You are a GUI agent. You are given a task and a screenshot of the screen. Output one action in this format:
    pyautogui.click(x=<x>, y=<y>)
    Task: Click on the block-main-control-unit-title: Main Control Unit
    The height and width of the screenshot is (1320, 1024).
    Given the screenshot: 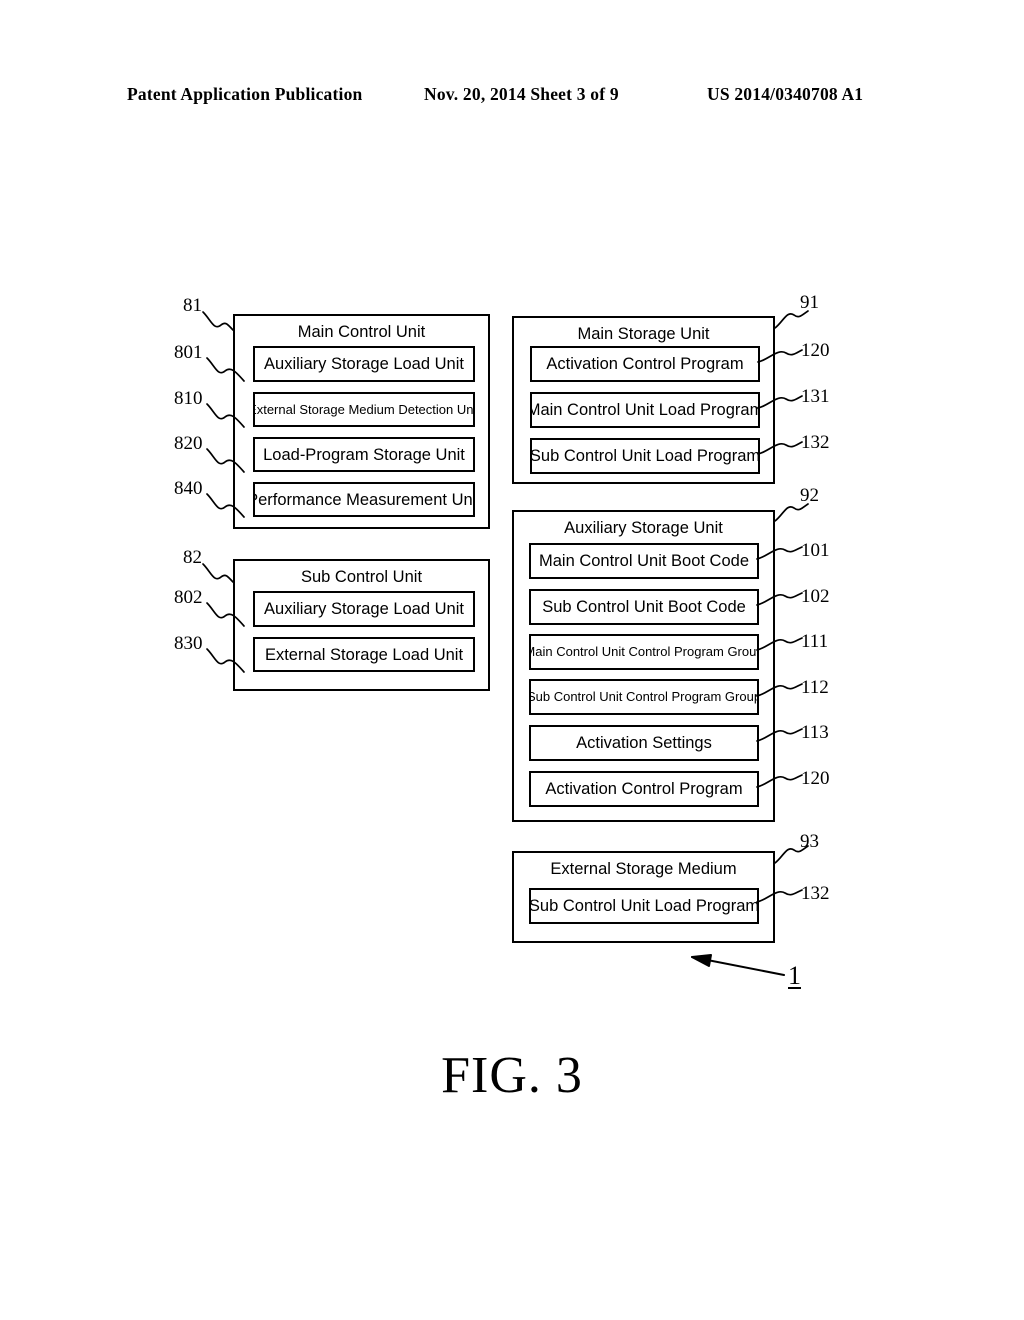 What is the action you would take?
    pyautogui.click(x=361, y=332)
    